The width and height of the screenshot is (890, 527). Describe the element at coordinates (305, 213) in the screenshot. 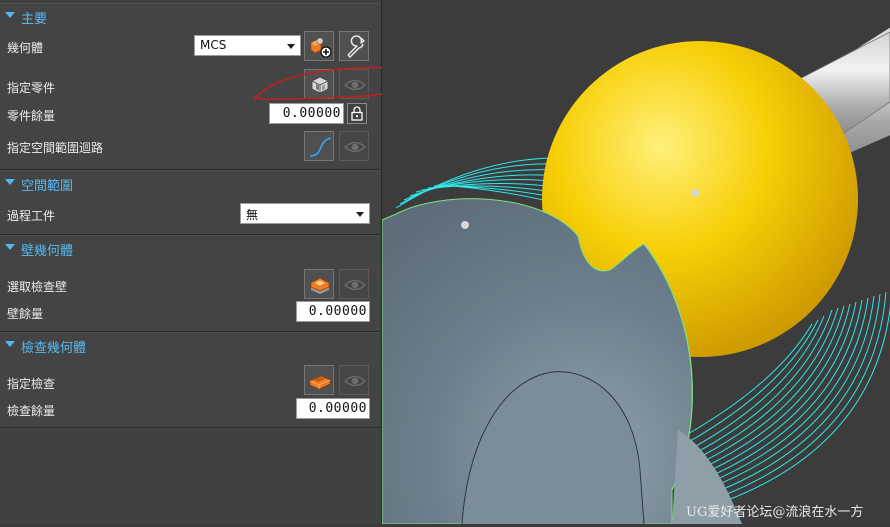

I see `ipw-select: 無` at that location.